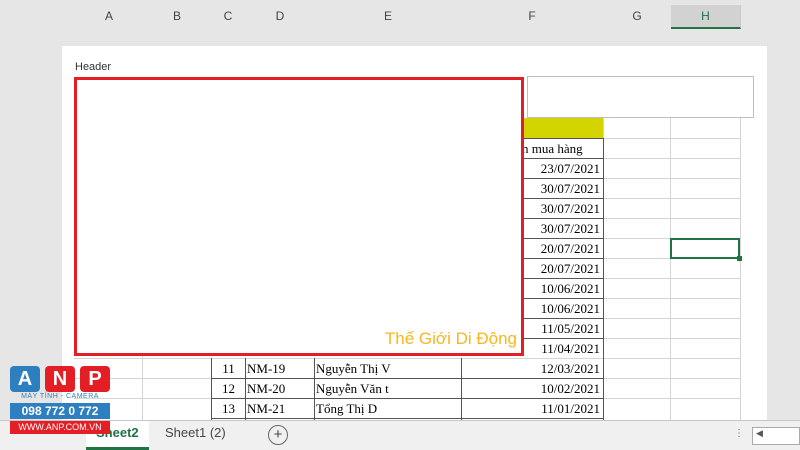 The image size is (800, 450). I want to click on column-headers: A B C D E F G H, so click(408, 17).